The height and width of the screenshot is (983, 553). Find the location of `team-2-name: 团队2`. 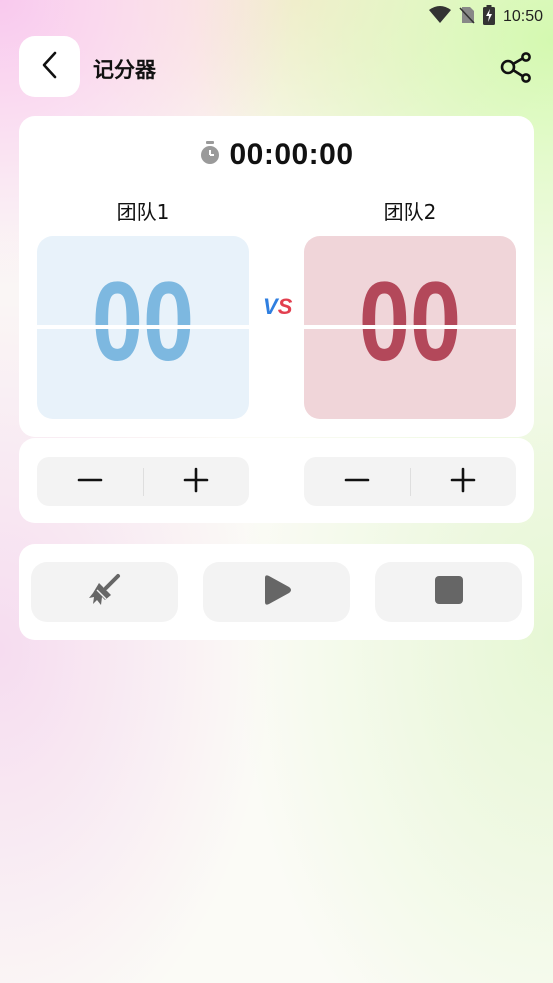

team-2-name: 团队2 is located at coordinates (410, 212).